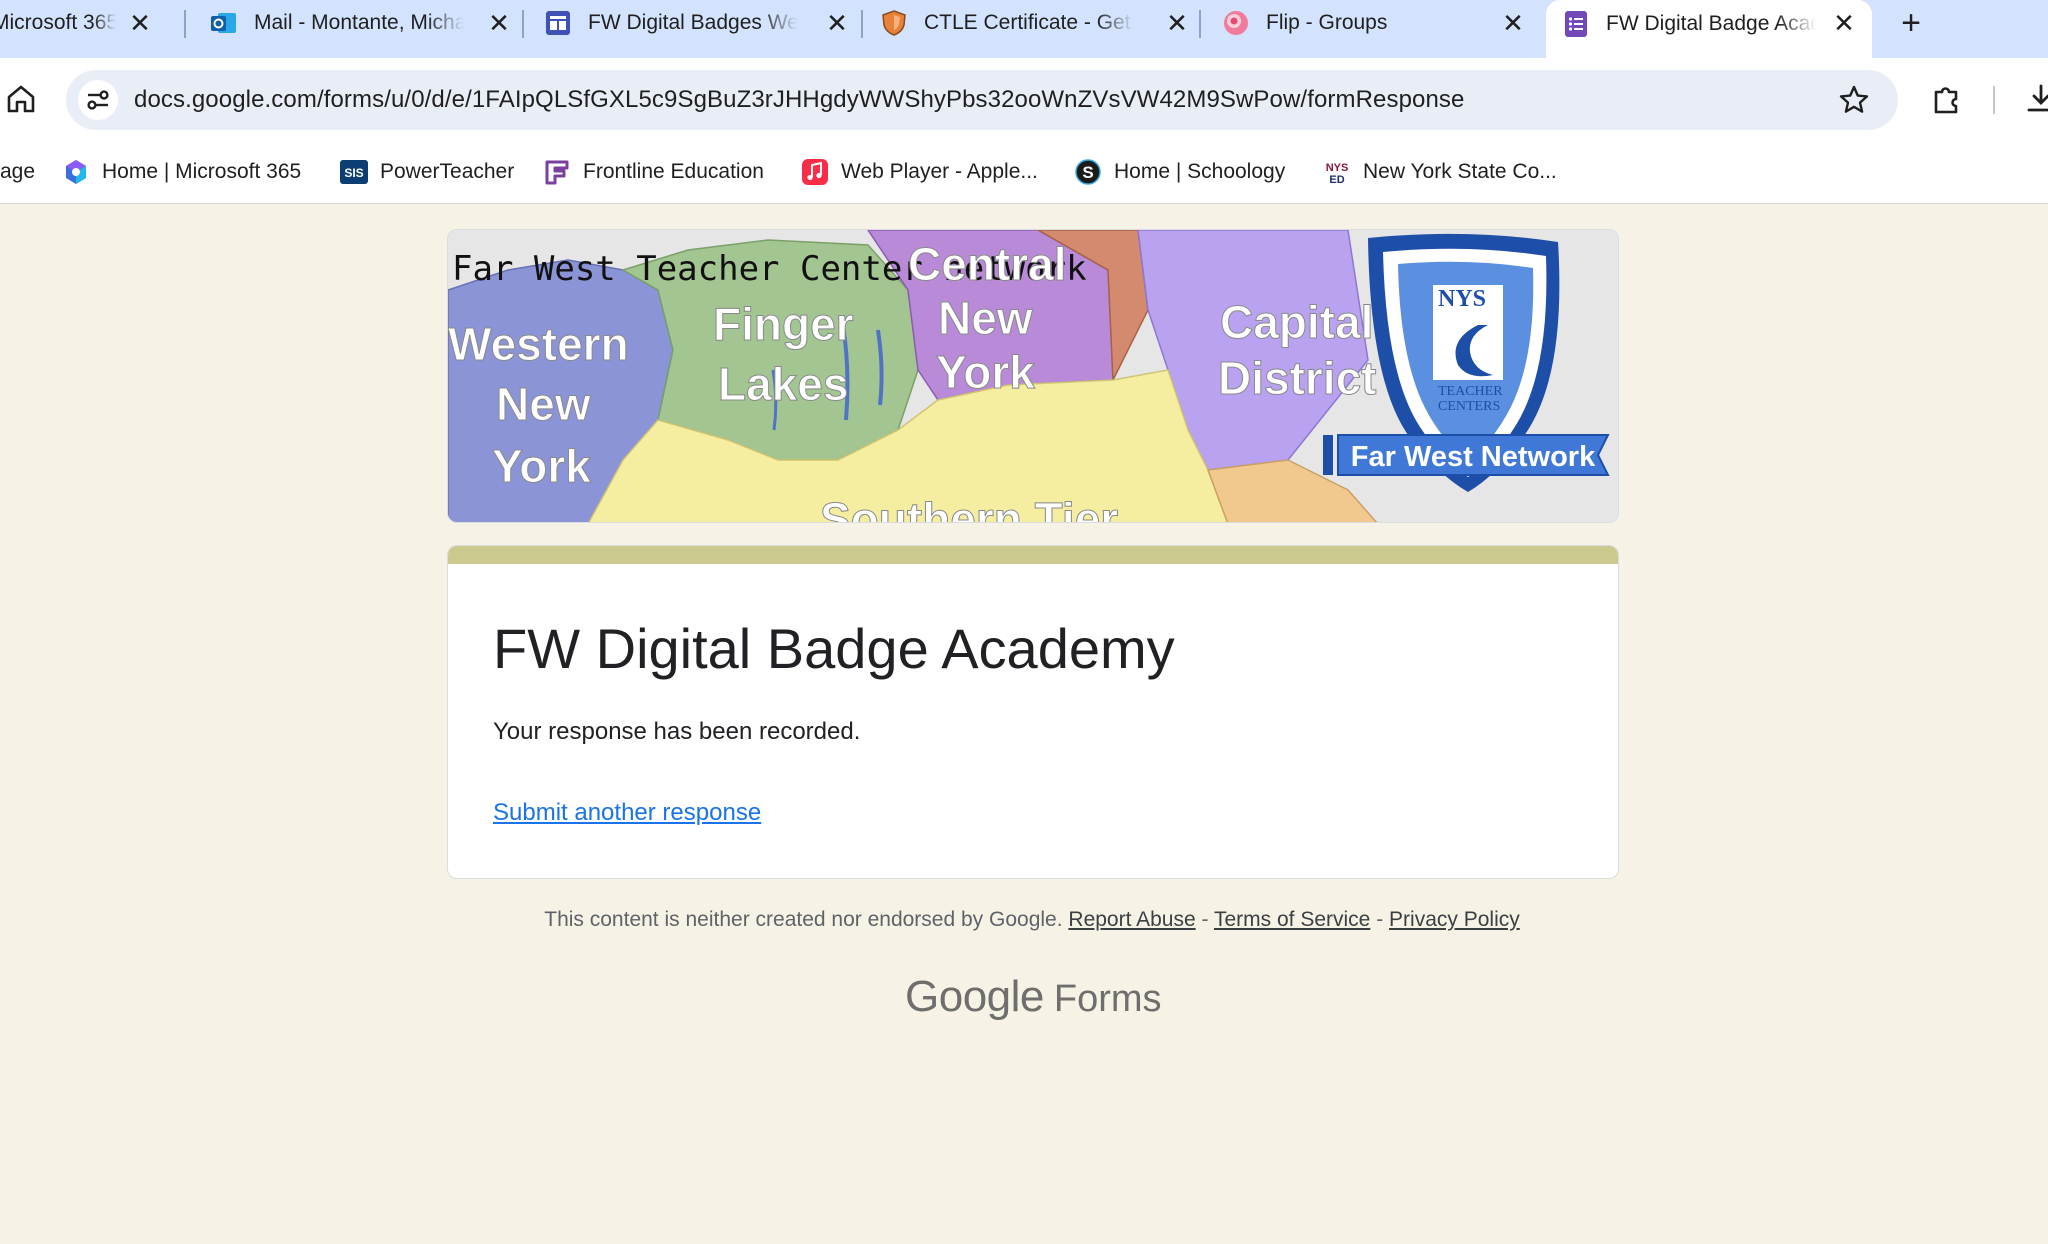 This screenshot has width=2048, height=1244. Describe the element at coordinates (98, 100) in the screenshot. I see `site-settings-icon` at that location.